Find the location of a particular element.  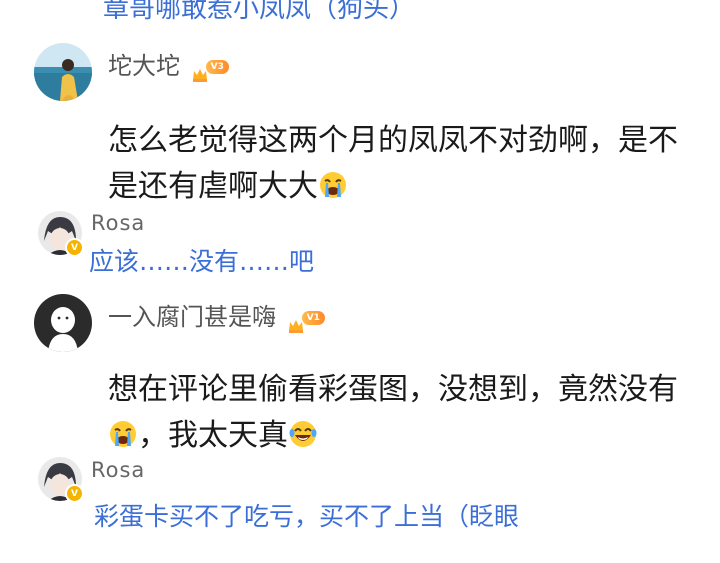

previous-reply-text: 章哥哪敢惹小凤凤（狗头） is located at coordinates (259, 12).